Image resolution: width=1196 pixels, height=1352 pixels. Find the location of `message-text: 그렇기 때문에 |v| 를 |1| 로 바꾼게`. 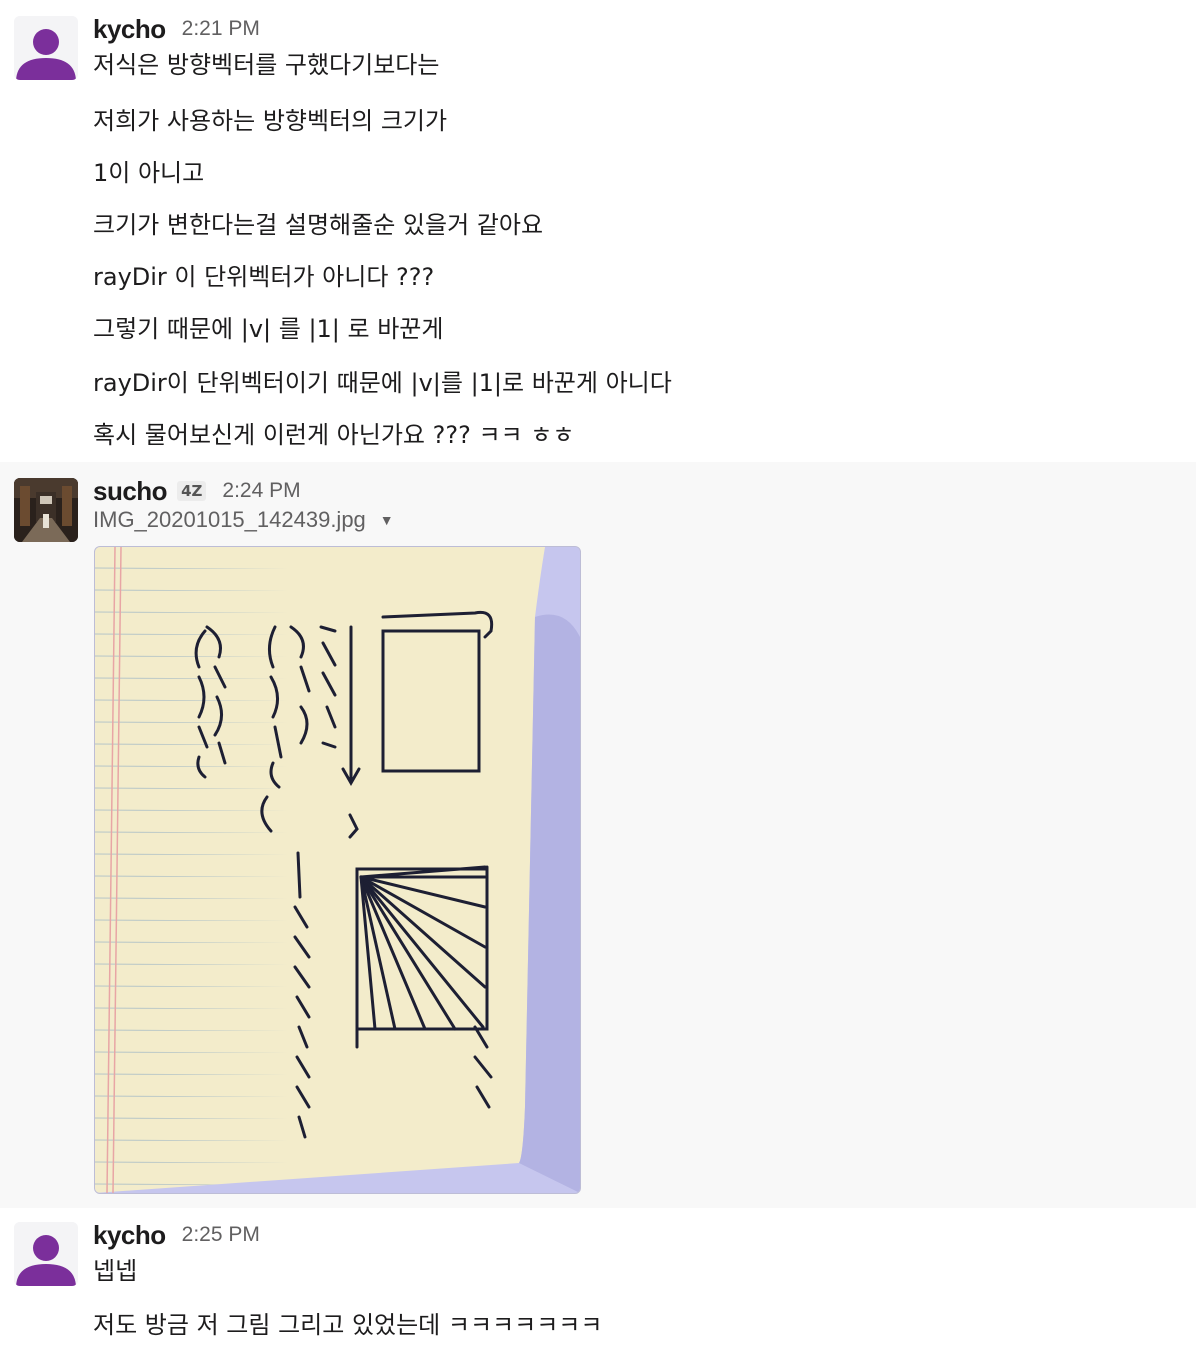

message-text: 그렇기 때문에 |v| 를 |1| 로 바꾼게 is located at coordinates (268, 329).